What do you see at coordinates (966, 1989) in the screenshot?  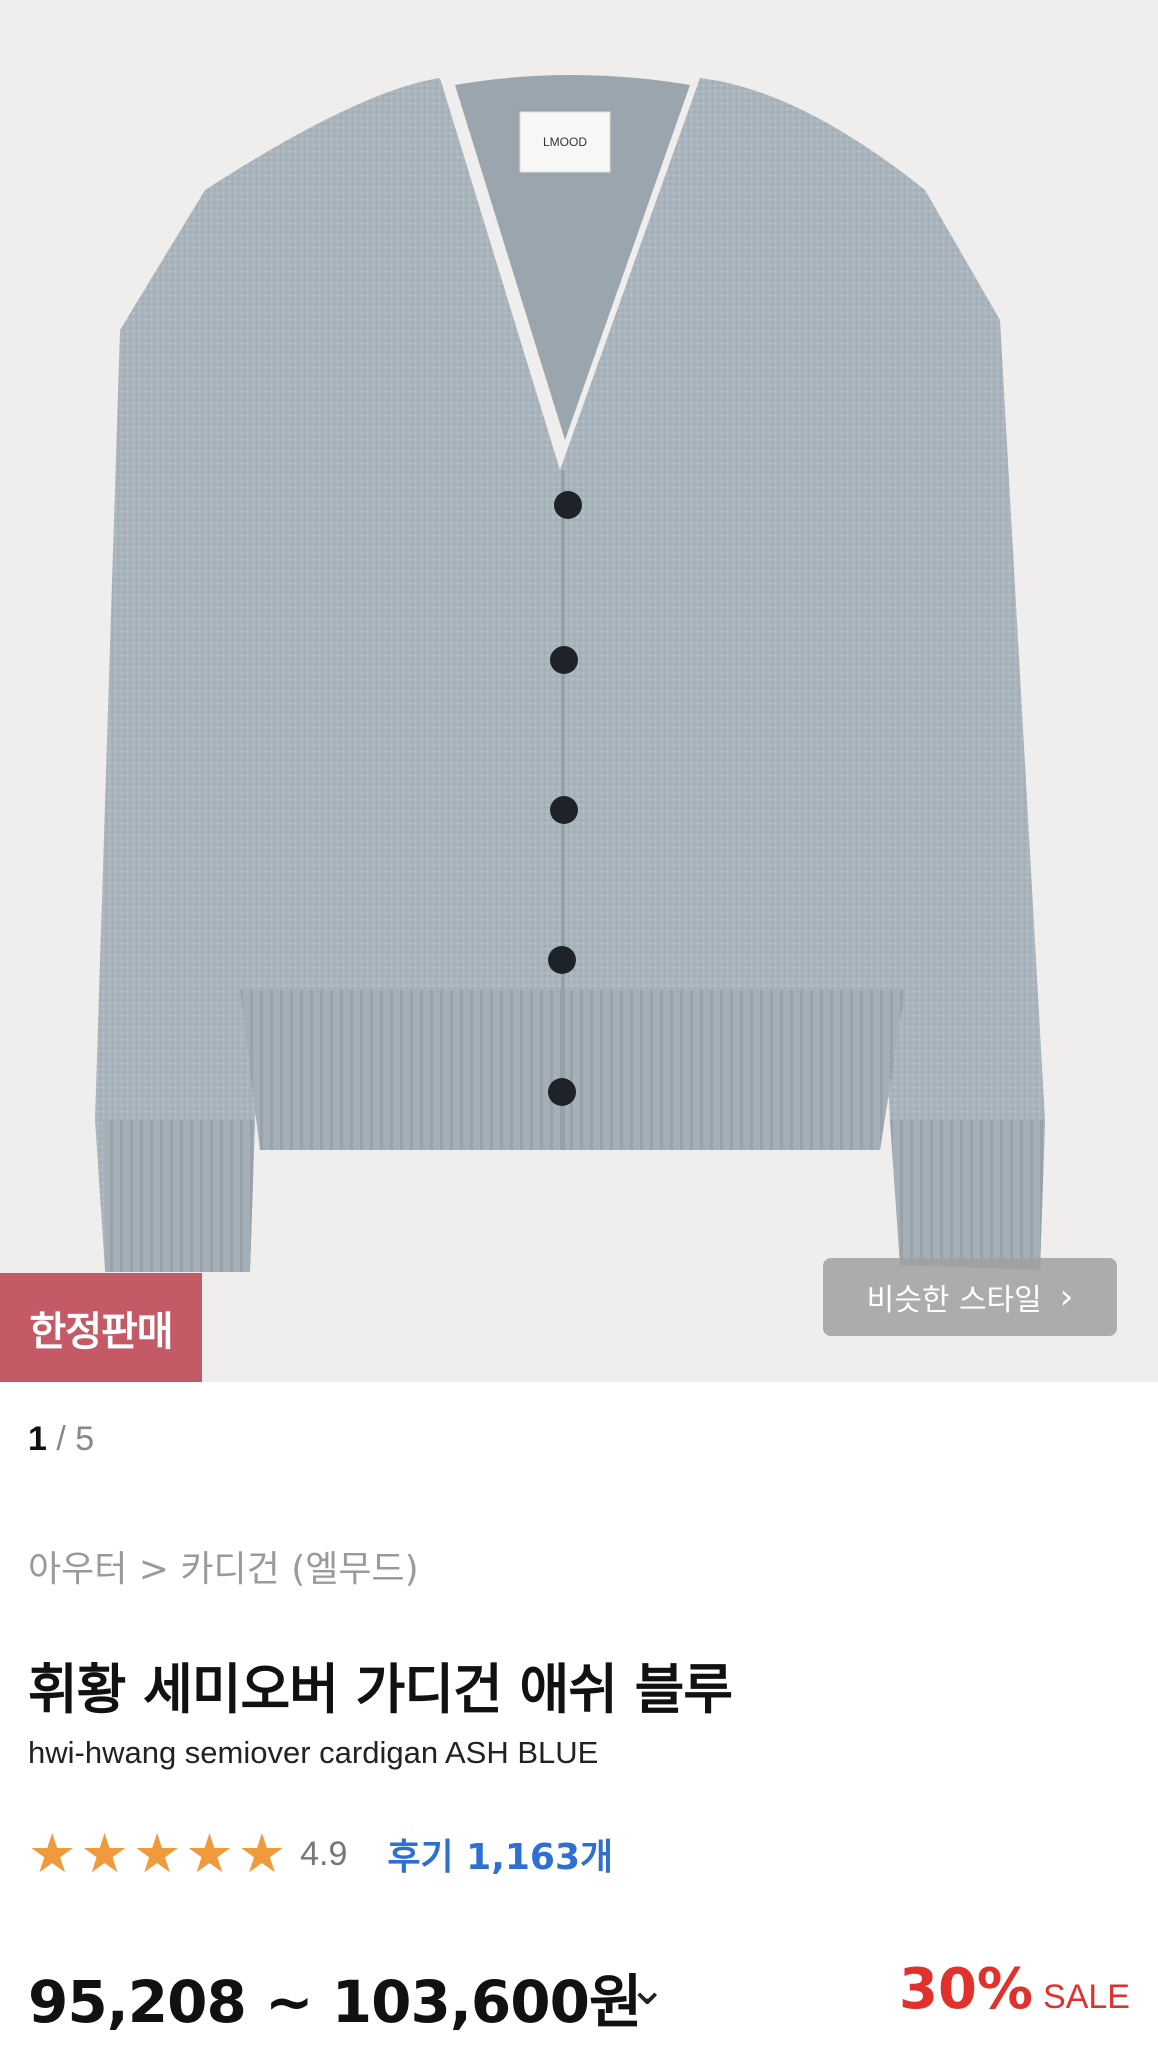 I see `discount-percent: 30%` at bounding box center [966, 1989].